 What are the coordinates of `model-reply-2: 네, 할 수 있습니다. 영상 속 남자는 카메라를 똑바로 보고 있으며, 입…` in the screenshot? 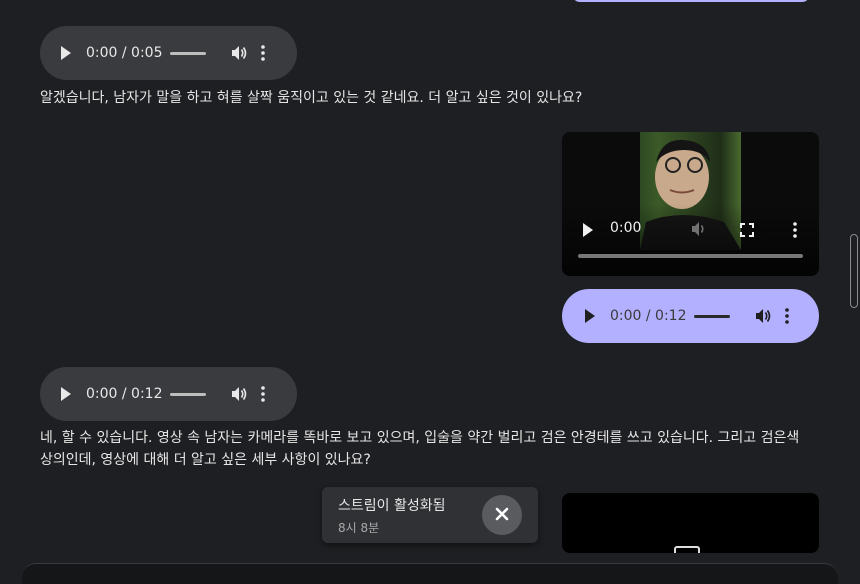 It's located at (420, 449).